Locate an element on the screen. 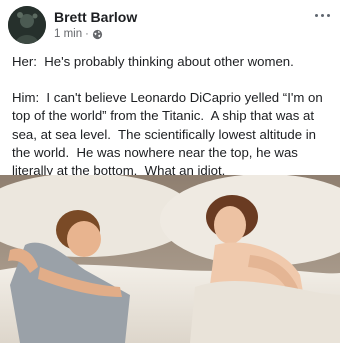 The image size is (340, 343). author-name: Brett Barlow is located at coordinates (95, 17).